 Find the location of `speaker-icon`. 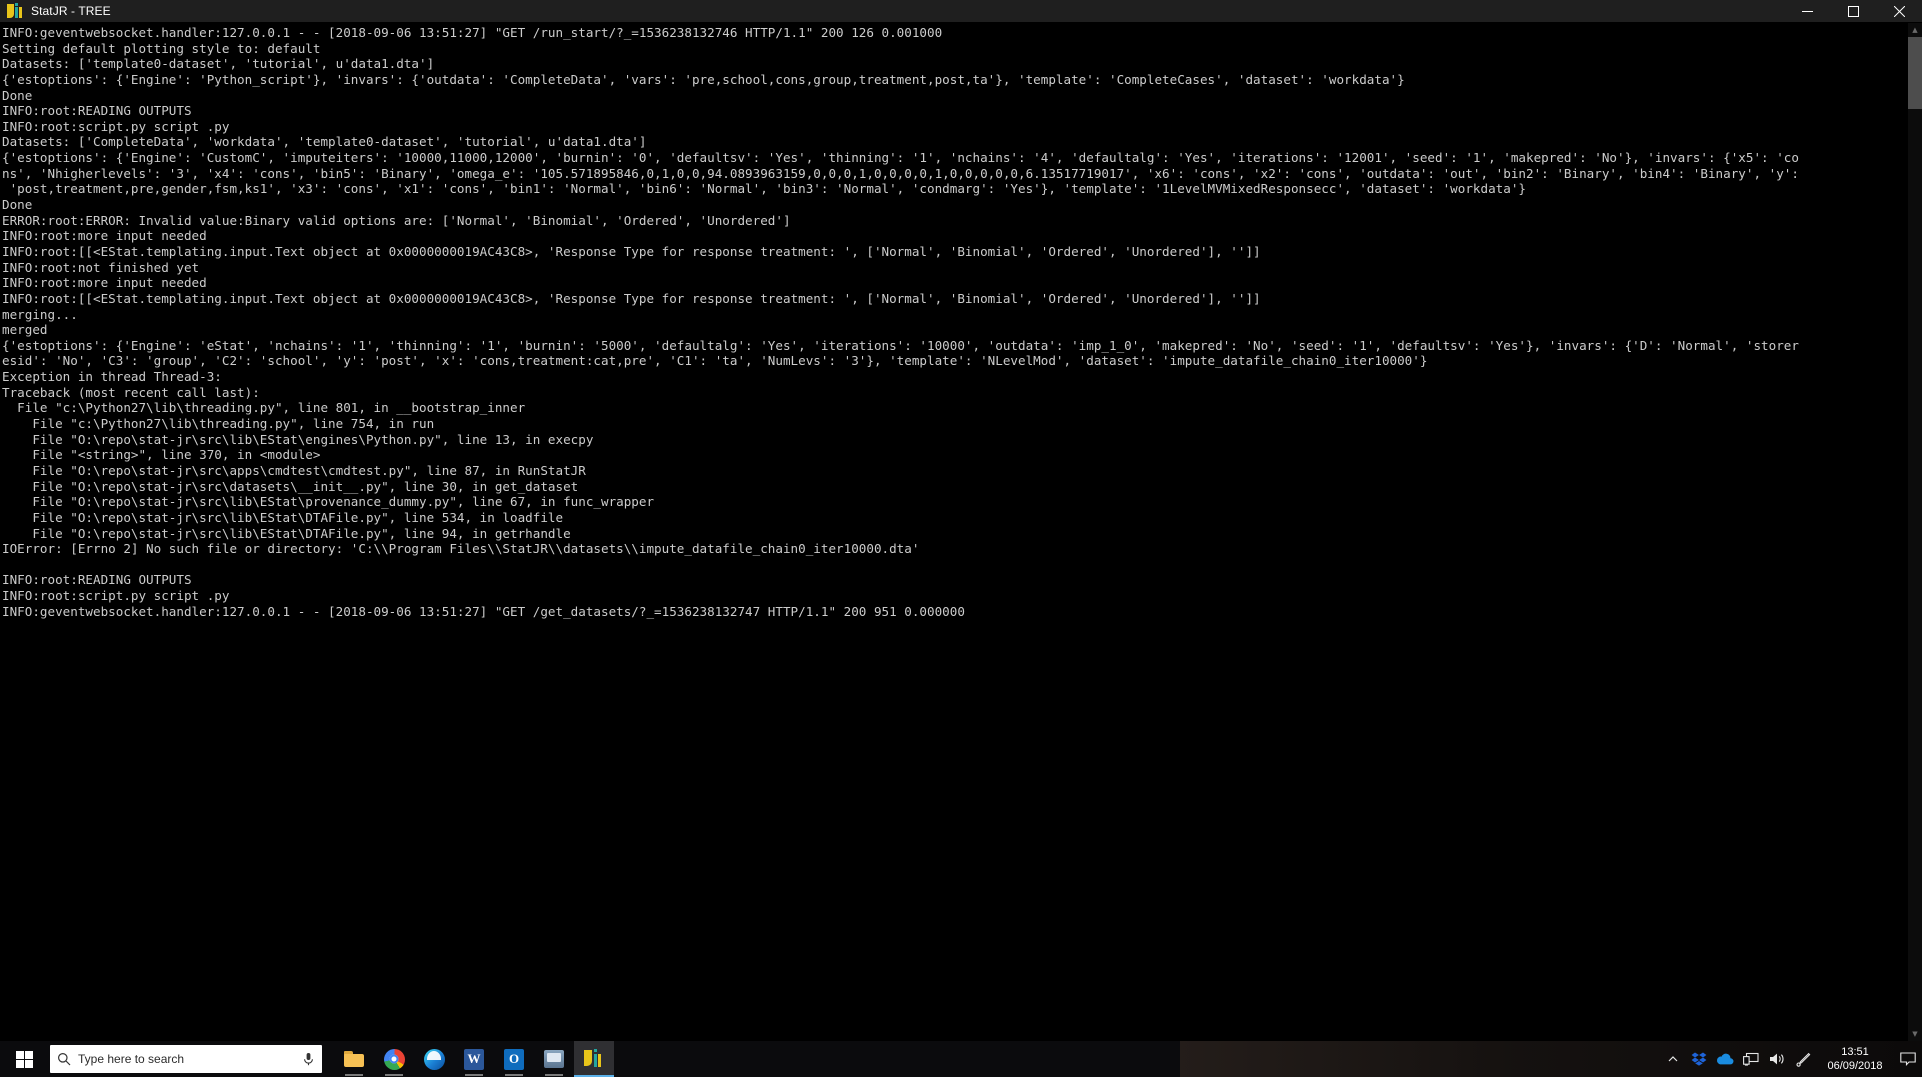

speaker-icon is located at coordinates (1776, 1059).